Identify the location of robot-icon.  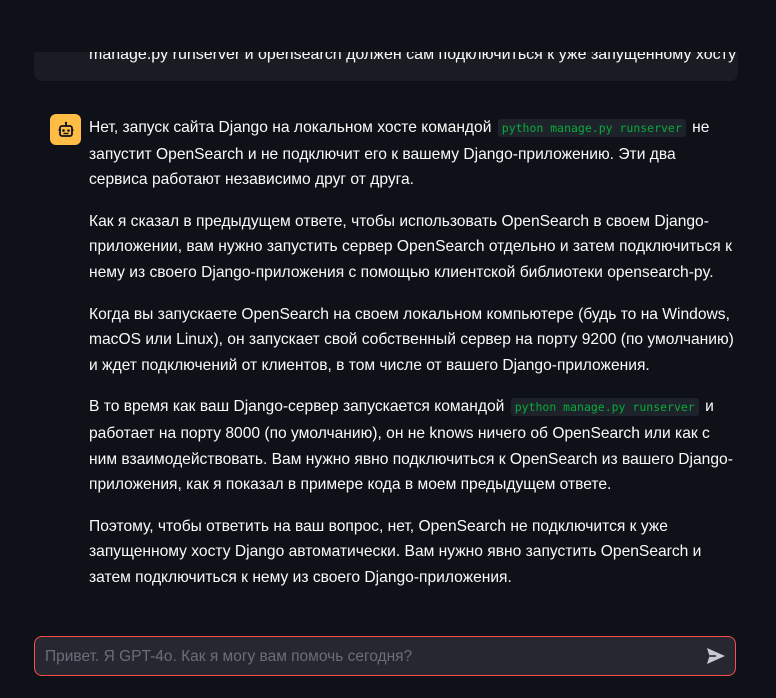
(65, 129).